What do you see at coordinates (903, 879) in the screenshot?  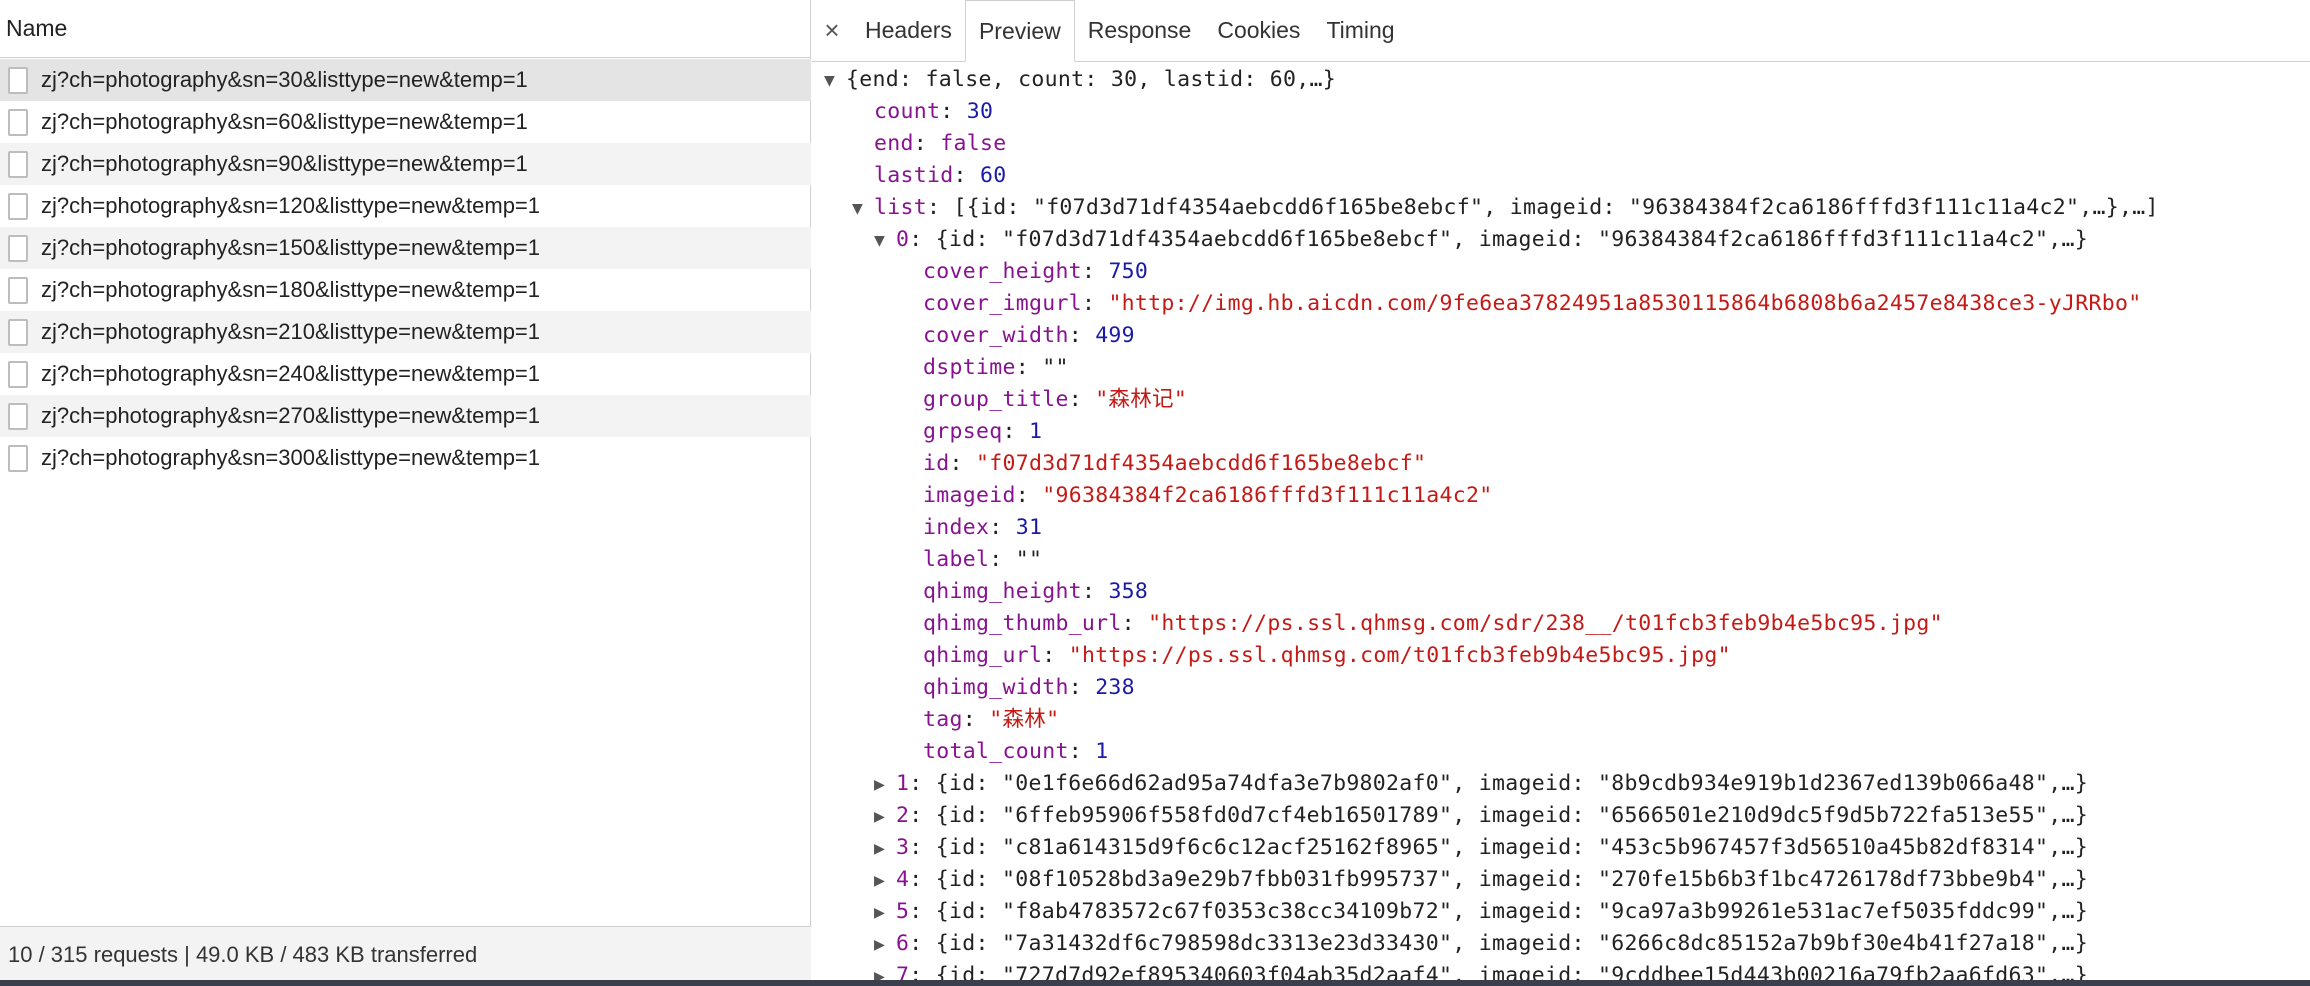 I see `json-key: 4` at bounding box center [903, 879].